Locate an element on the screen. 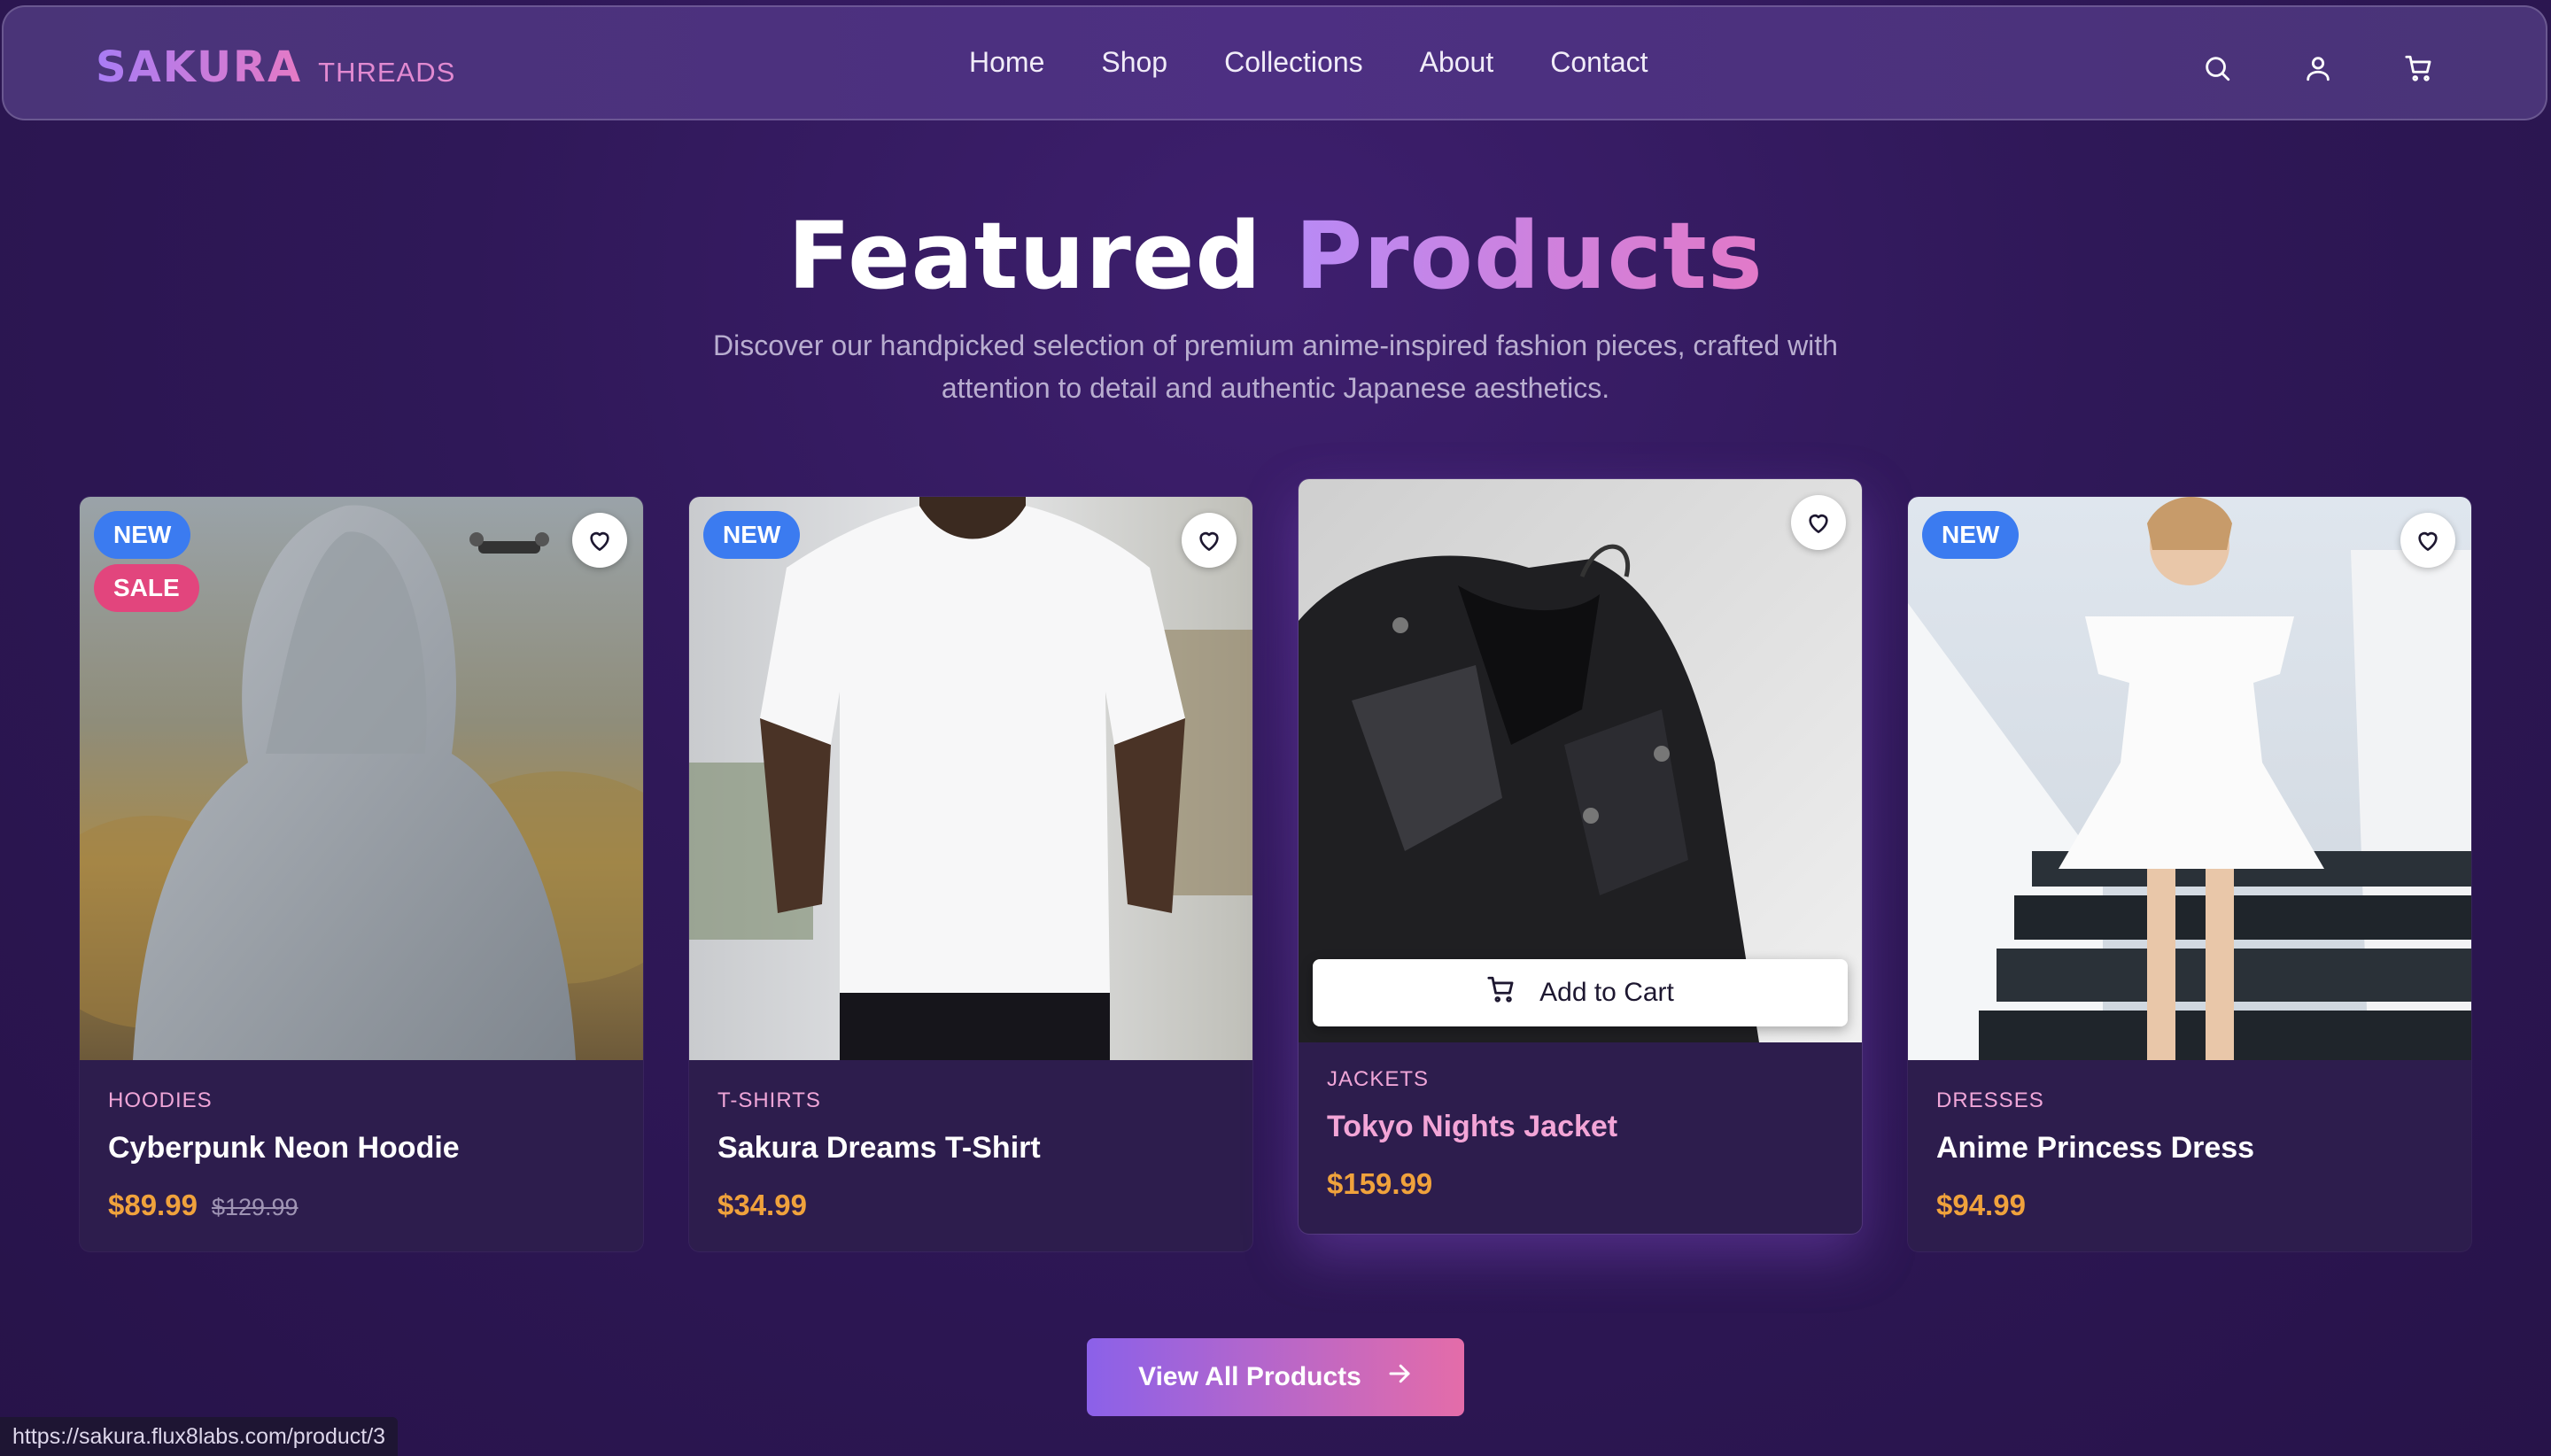  view-all-products-label: View All Products is located at coordinates (1249, 1376).